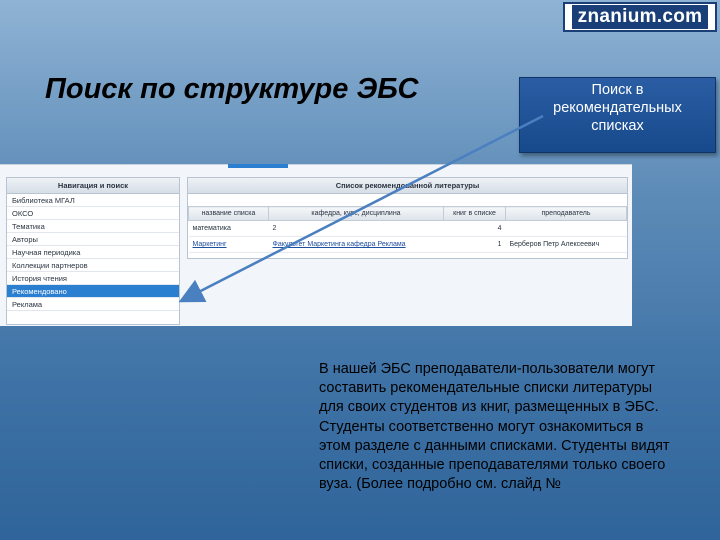  What do you see at coordinates (93, 265) in the screenshot?
I see `nav-item-partner-collections: Коллекции партнеров` at bounding box center [93, 265].